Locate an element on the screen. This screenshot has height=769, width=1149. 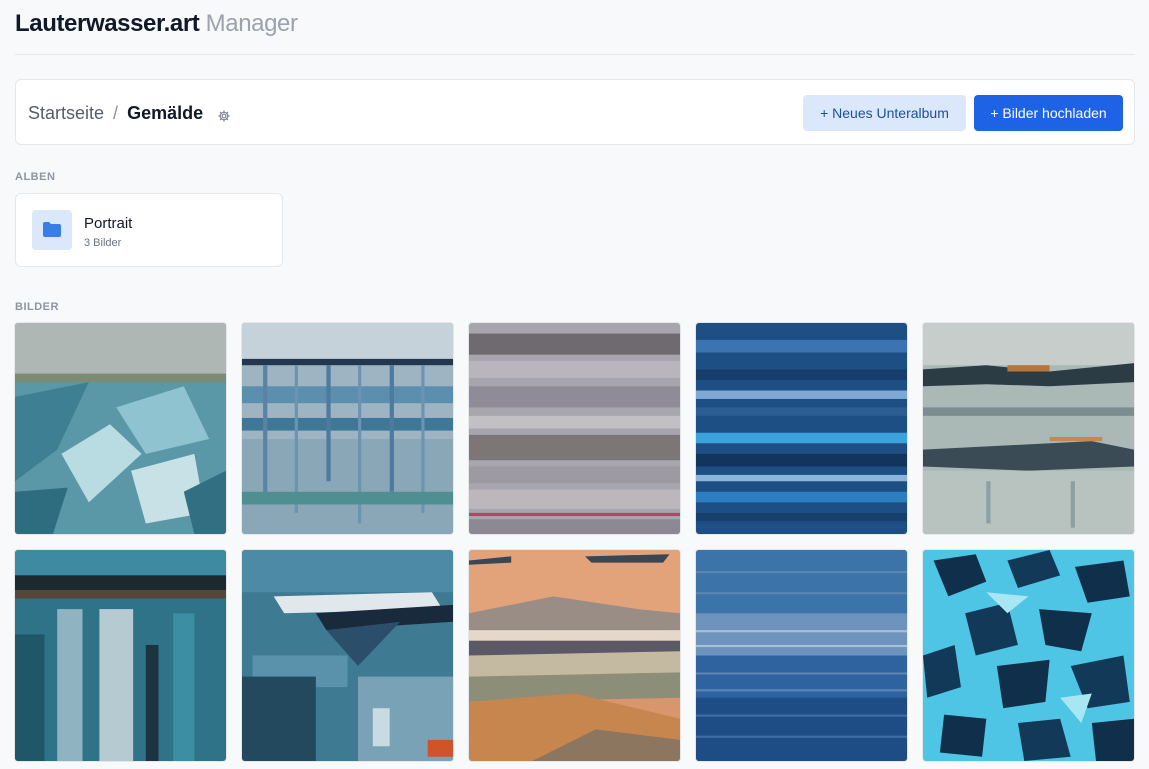
app-title: Lauterwasser.art Manager is located at coordinates (156, 24).